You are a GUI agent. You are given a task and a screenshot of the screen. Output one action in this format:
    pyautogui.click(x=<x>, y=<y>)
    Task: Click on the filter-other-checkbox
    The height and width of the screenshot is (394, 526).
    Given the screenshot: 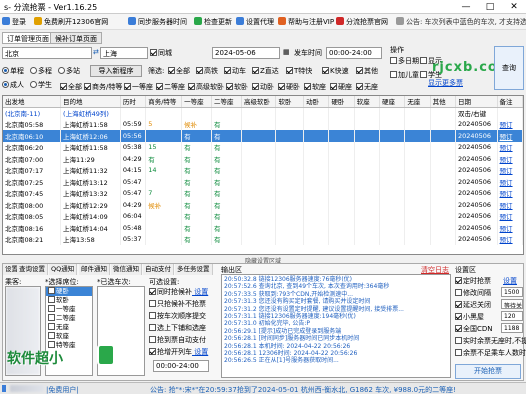 What is the action you would take?
    pyautogui.click(x=359, y=70)
    